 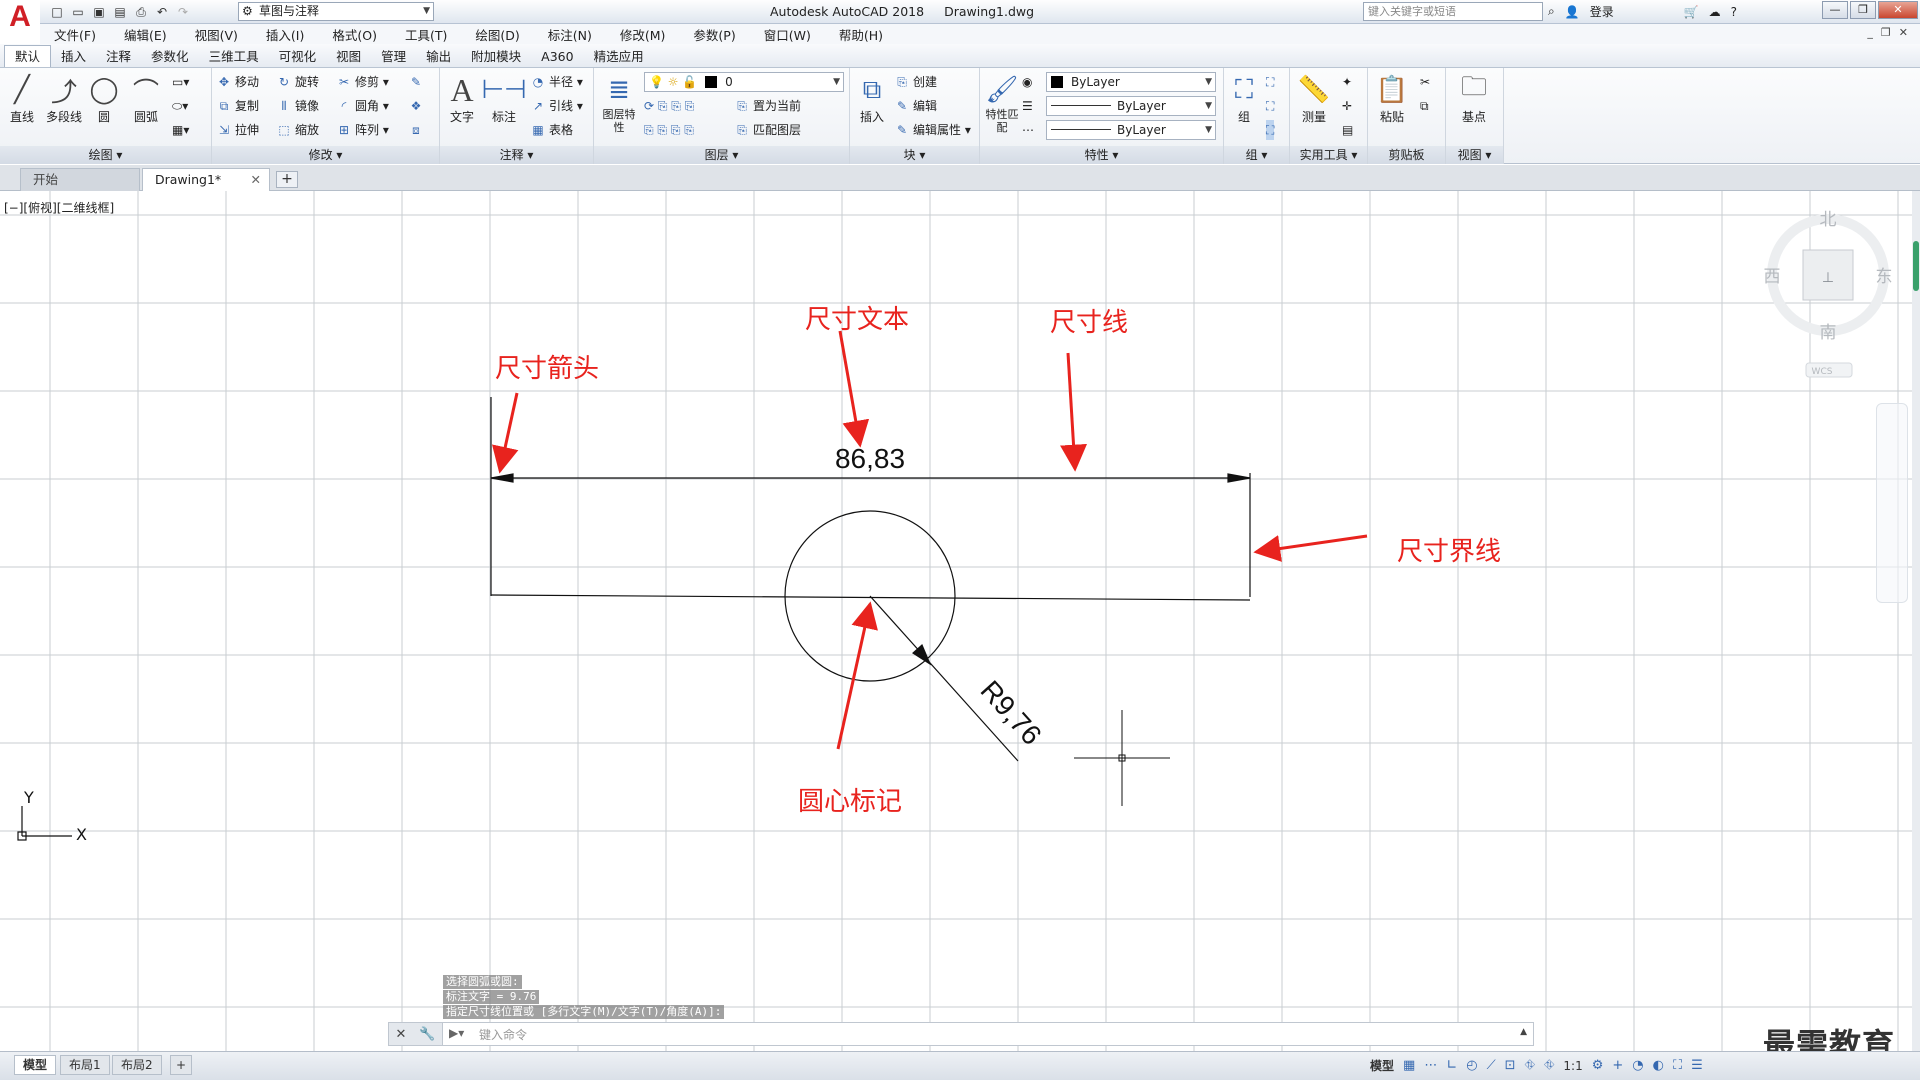 What do you see at coordinates (714, 34) in the screenshot?
I see `menu-item-9: 参数(P)` at bounding box center [714, 34].